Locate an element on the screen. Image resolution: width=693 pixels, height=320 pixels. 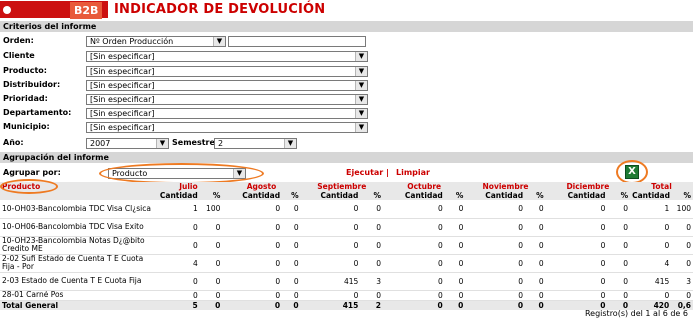
logo-dot-icon is located at coordinates (7, 10).